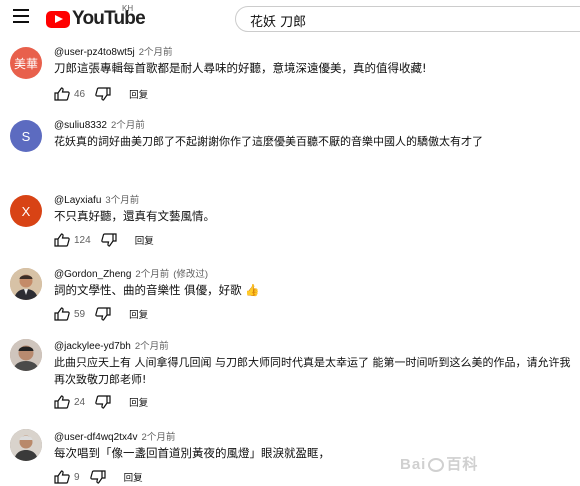 The width and height of the screenshot is (580, 486). I want to click on avatar-initials: S, so click(26, 136).